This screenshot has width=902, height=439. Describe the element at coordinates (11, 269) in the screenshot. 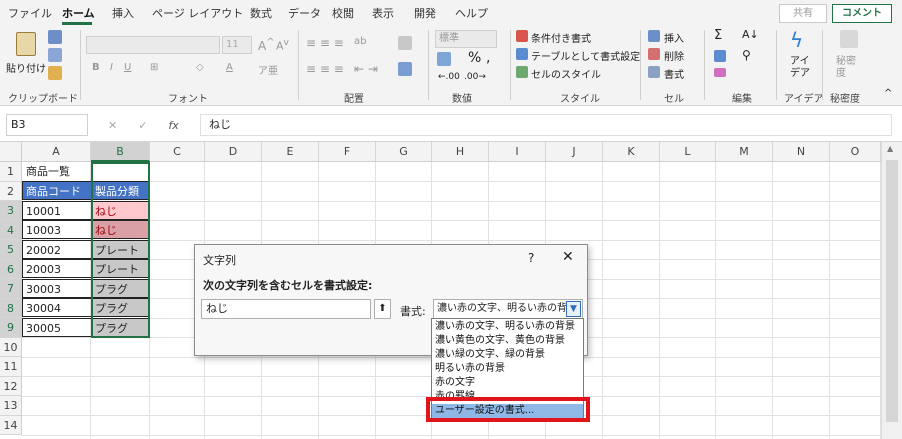

I see `row-header: 6` at that location.